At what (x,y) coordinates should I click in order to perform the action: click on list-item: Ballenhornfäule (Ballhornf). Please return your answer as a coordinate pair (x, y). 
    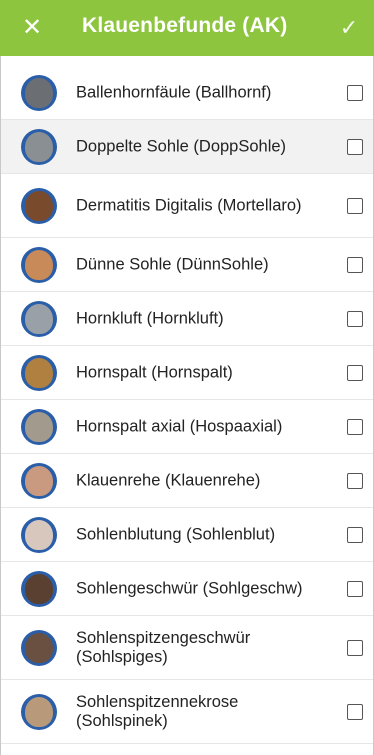
    Looking at the image, I should click on (187, 93).